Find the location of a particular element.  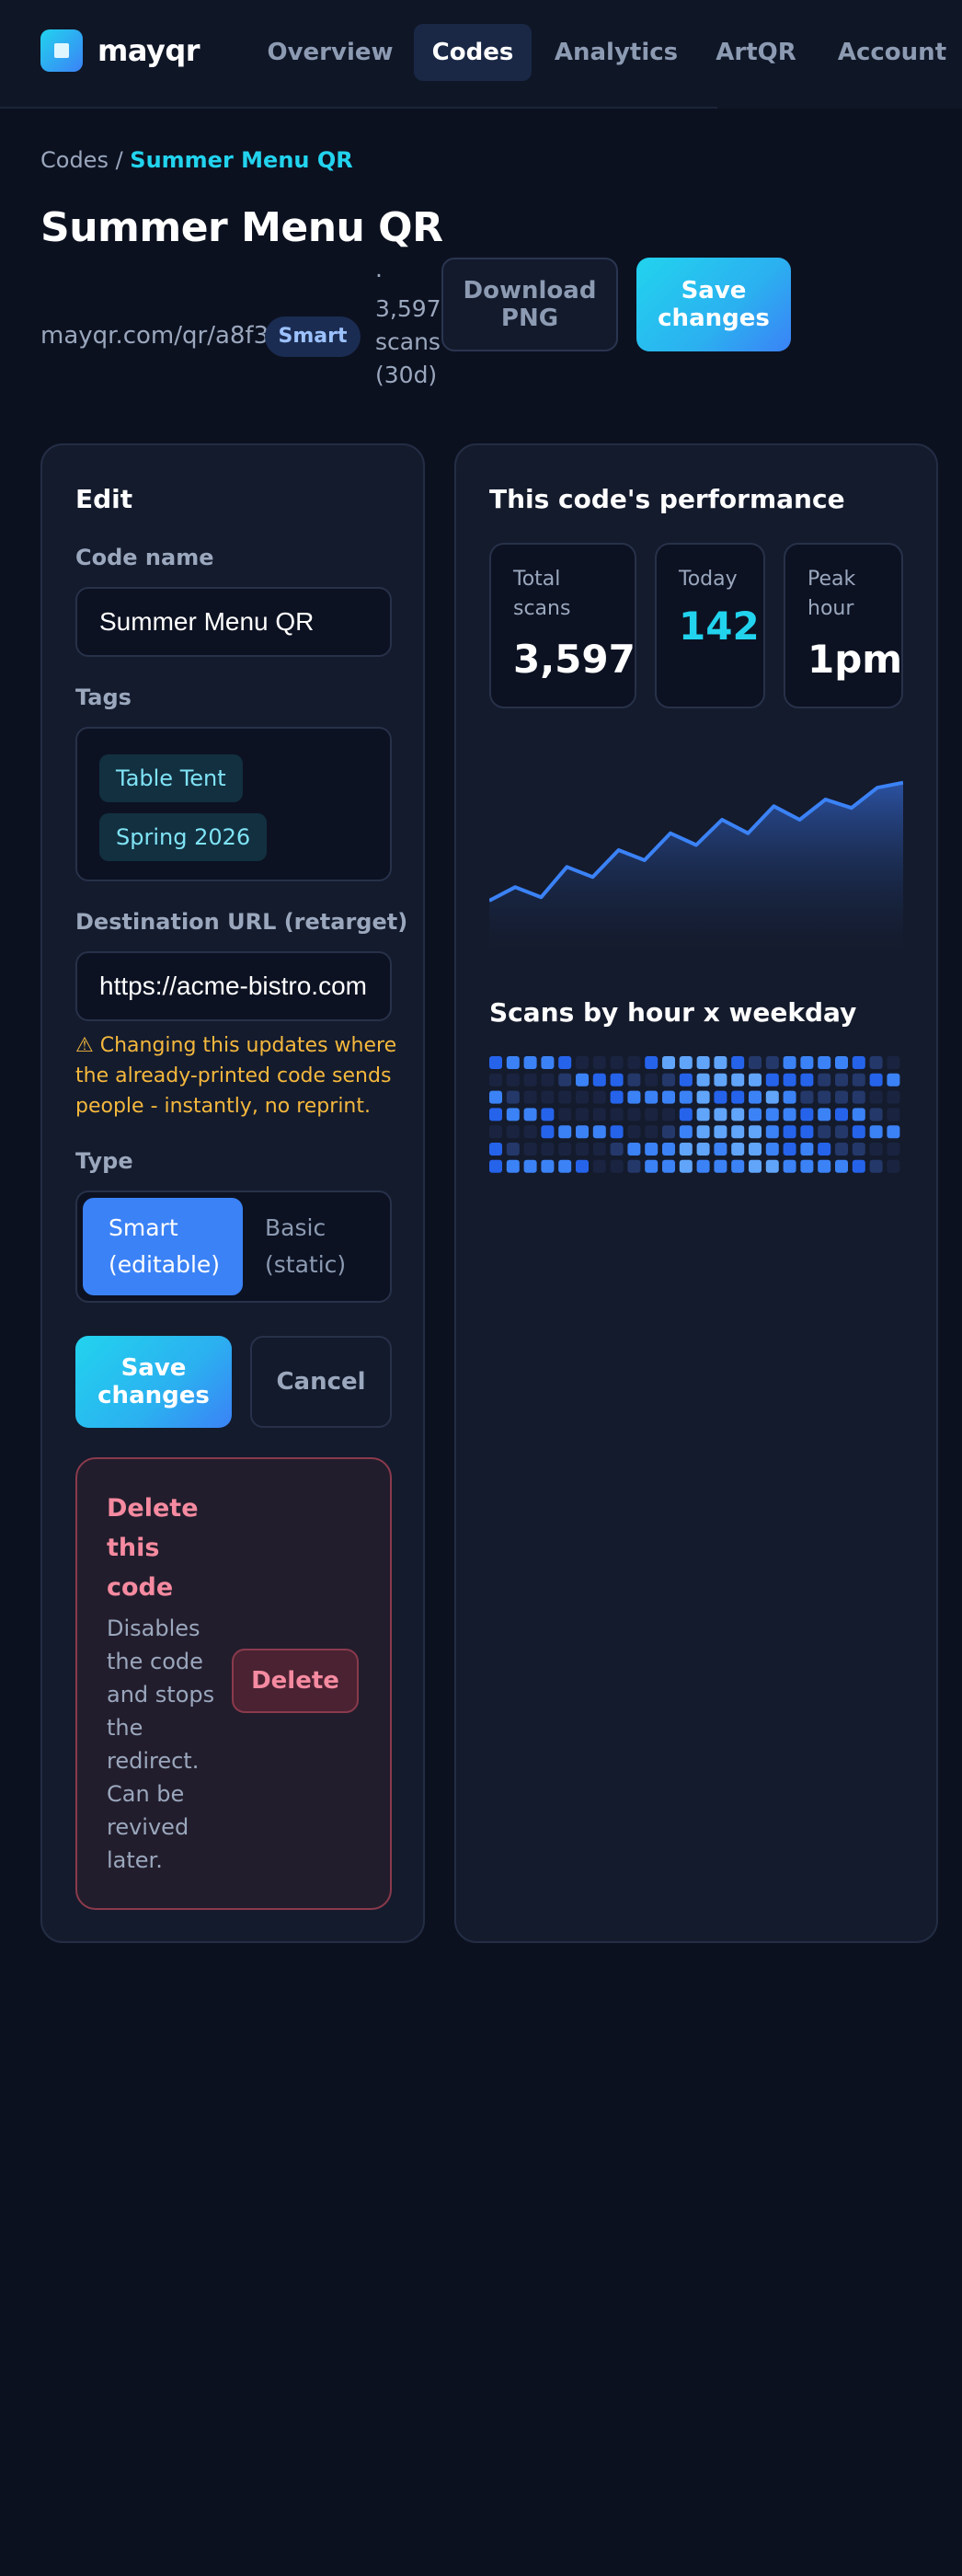

delete-button: Delete is located at coordinates (295, 1681).